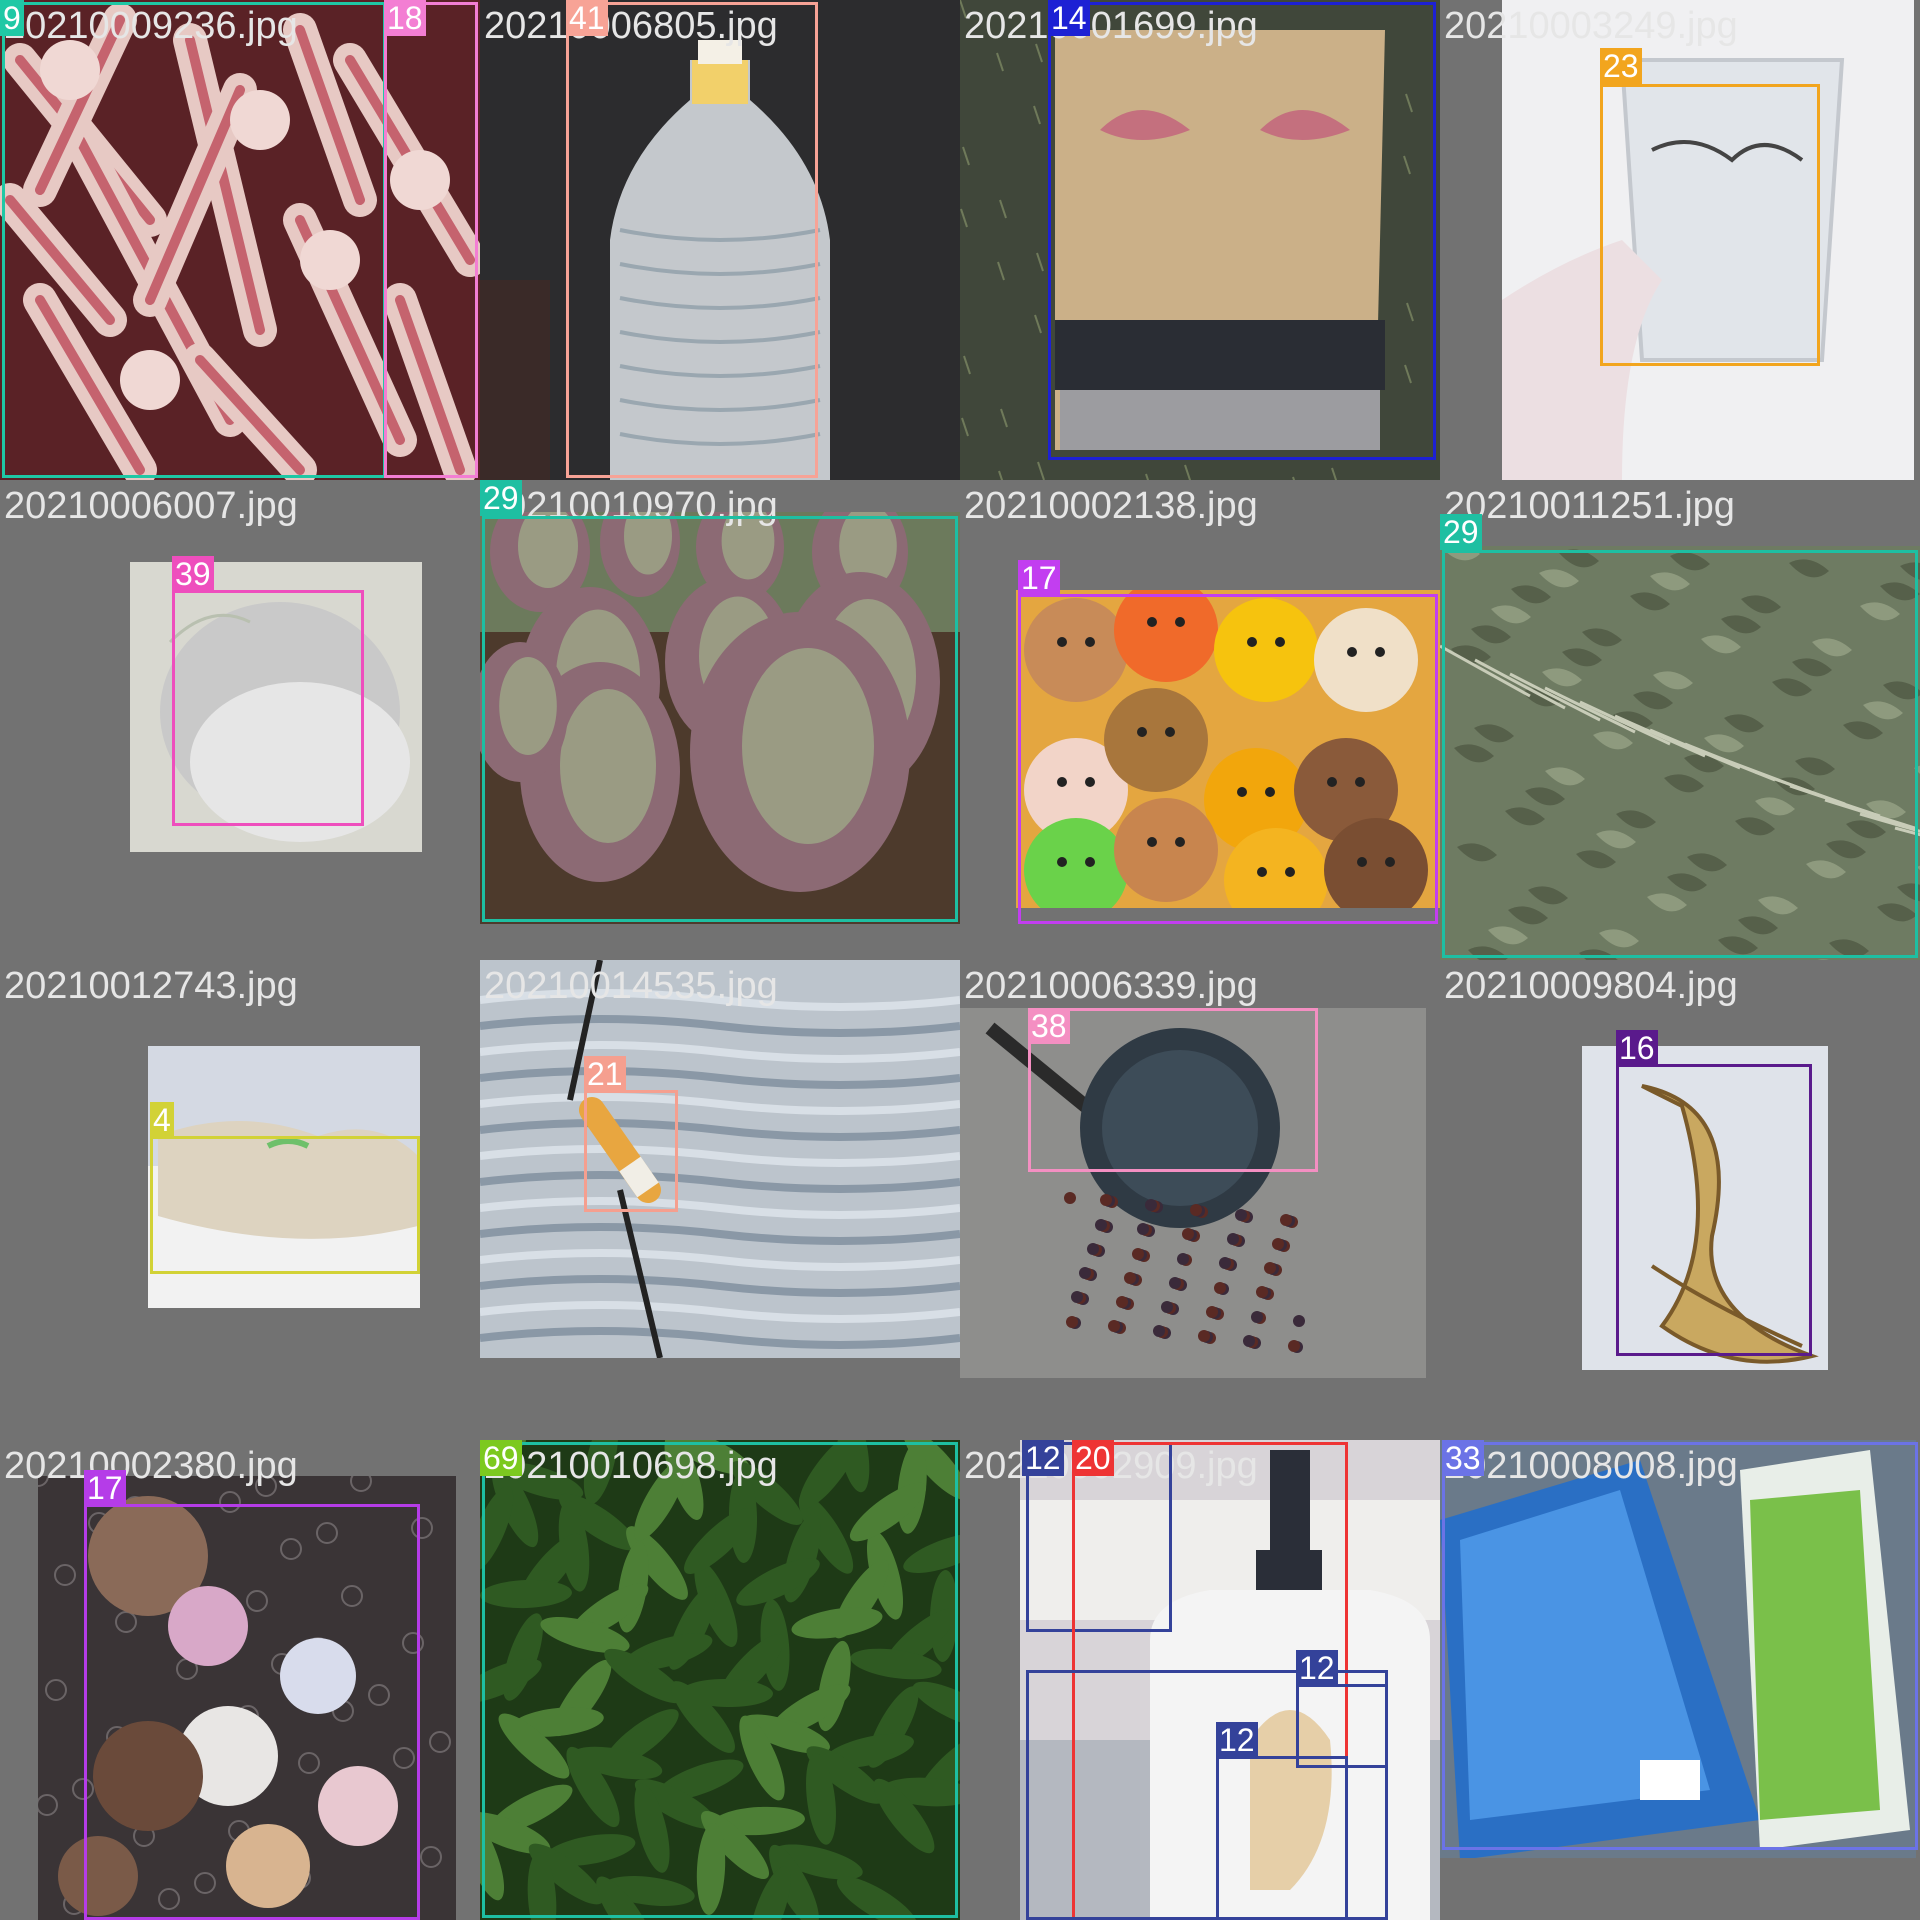  I want to click on tile-plush-toys: 20210002138.jpg 17, so click(1200, 720).